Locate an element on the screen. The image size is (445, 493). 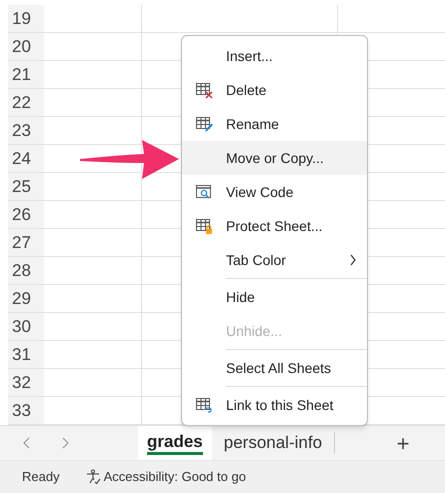
row-number: 21 is located at coordinates (26, 74).